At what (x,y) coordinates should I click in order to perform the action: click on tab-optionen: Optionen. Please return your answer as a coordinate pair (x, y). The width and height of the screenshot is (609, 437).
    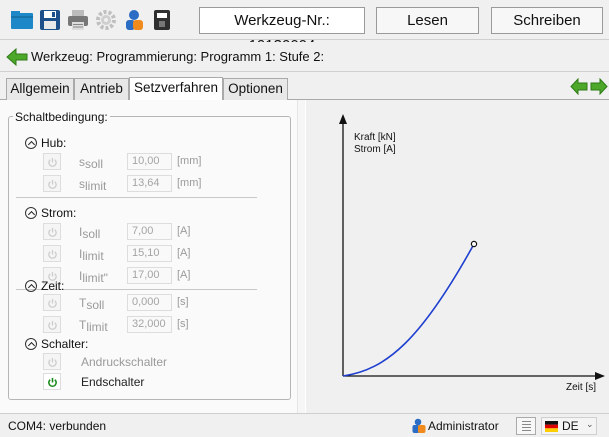
    Looking at the image, I should click on (255, 89).